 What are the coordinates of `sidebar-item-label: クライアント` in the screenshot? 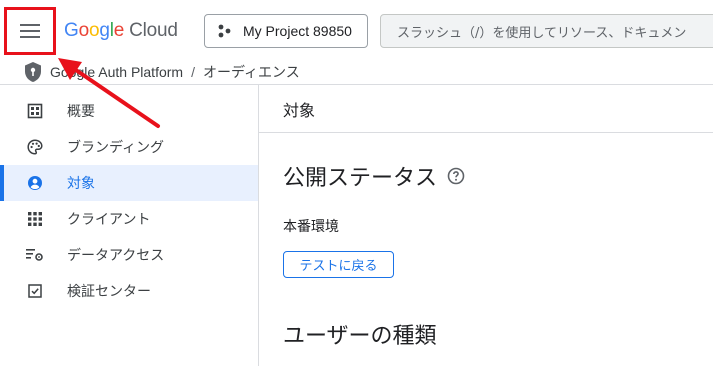 It's located at (109, 220).